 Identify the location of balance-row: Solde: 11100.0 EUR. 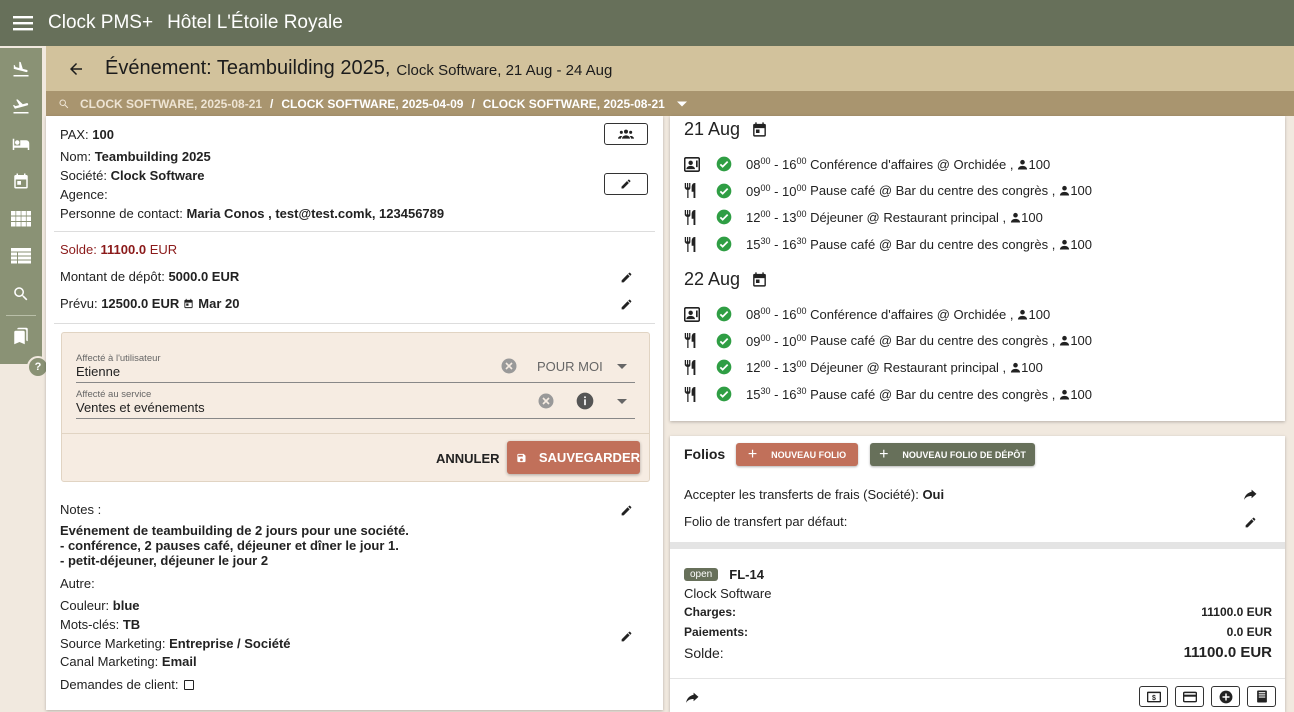
(118, 249).